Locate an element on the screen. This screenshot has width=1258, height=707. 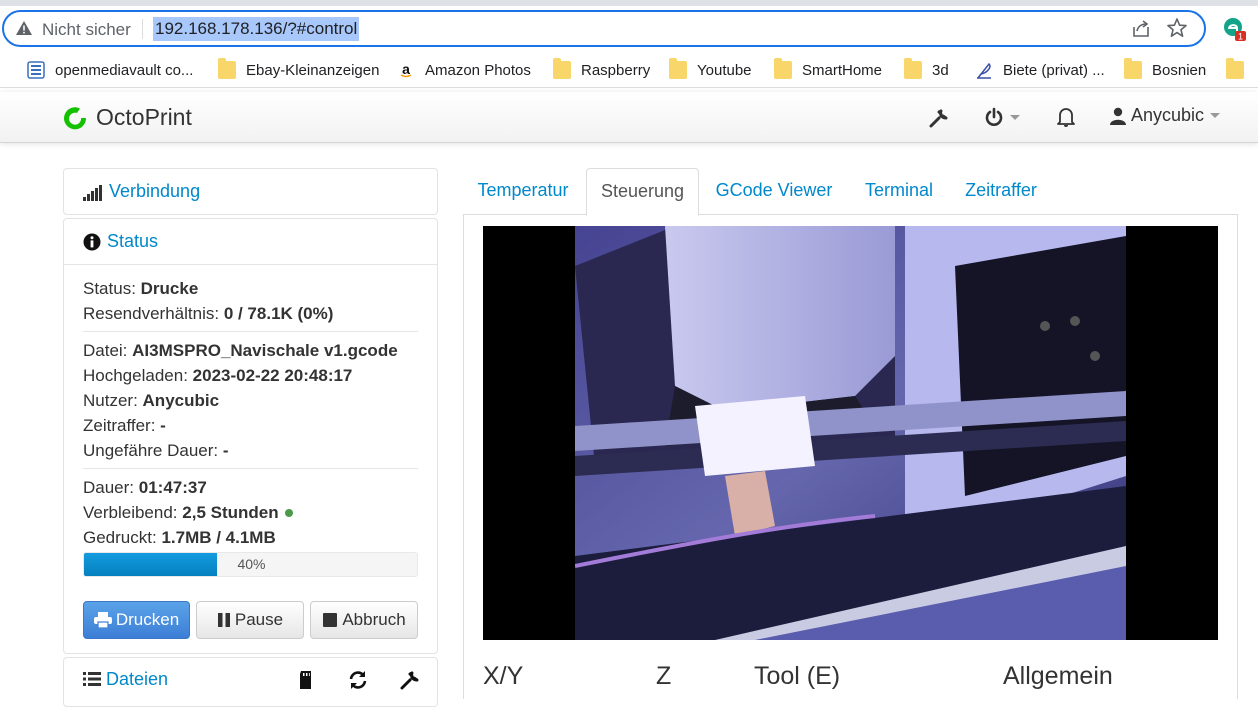
remaining-row: Verbleibend: 2,5 Stunden is located at coordinates (250, 512).